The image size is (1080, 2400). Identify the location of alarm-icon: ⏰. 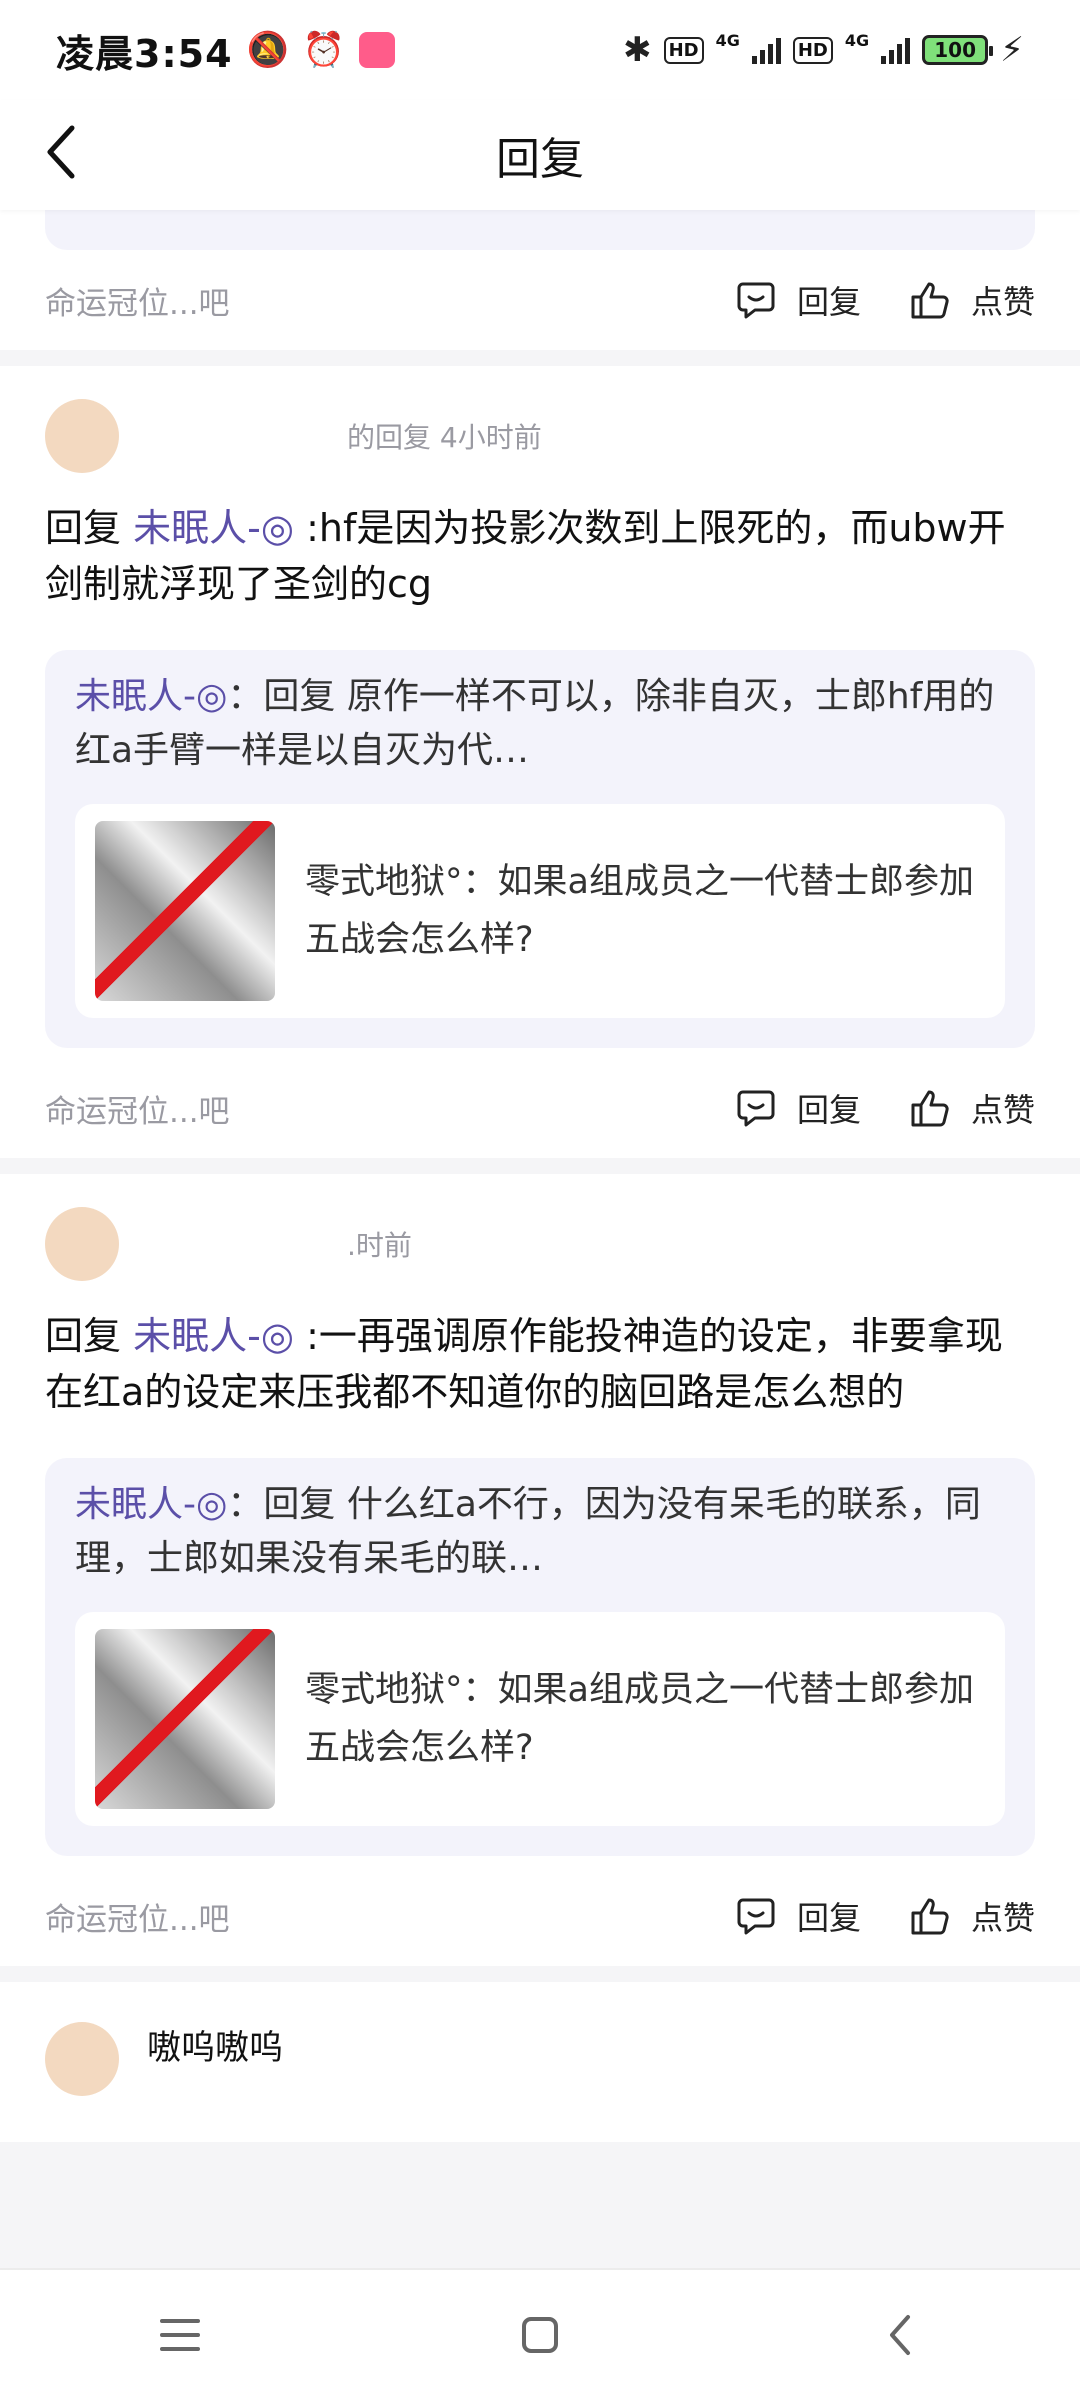
(324, 50).